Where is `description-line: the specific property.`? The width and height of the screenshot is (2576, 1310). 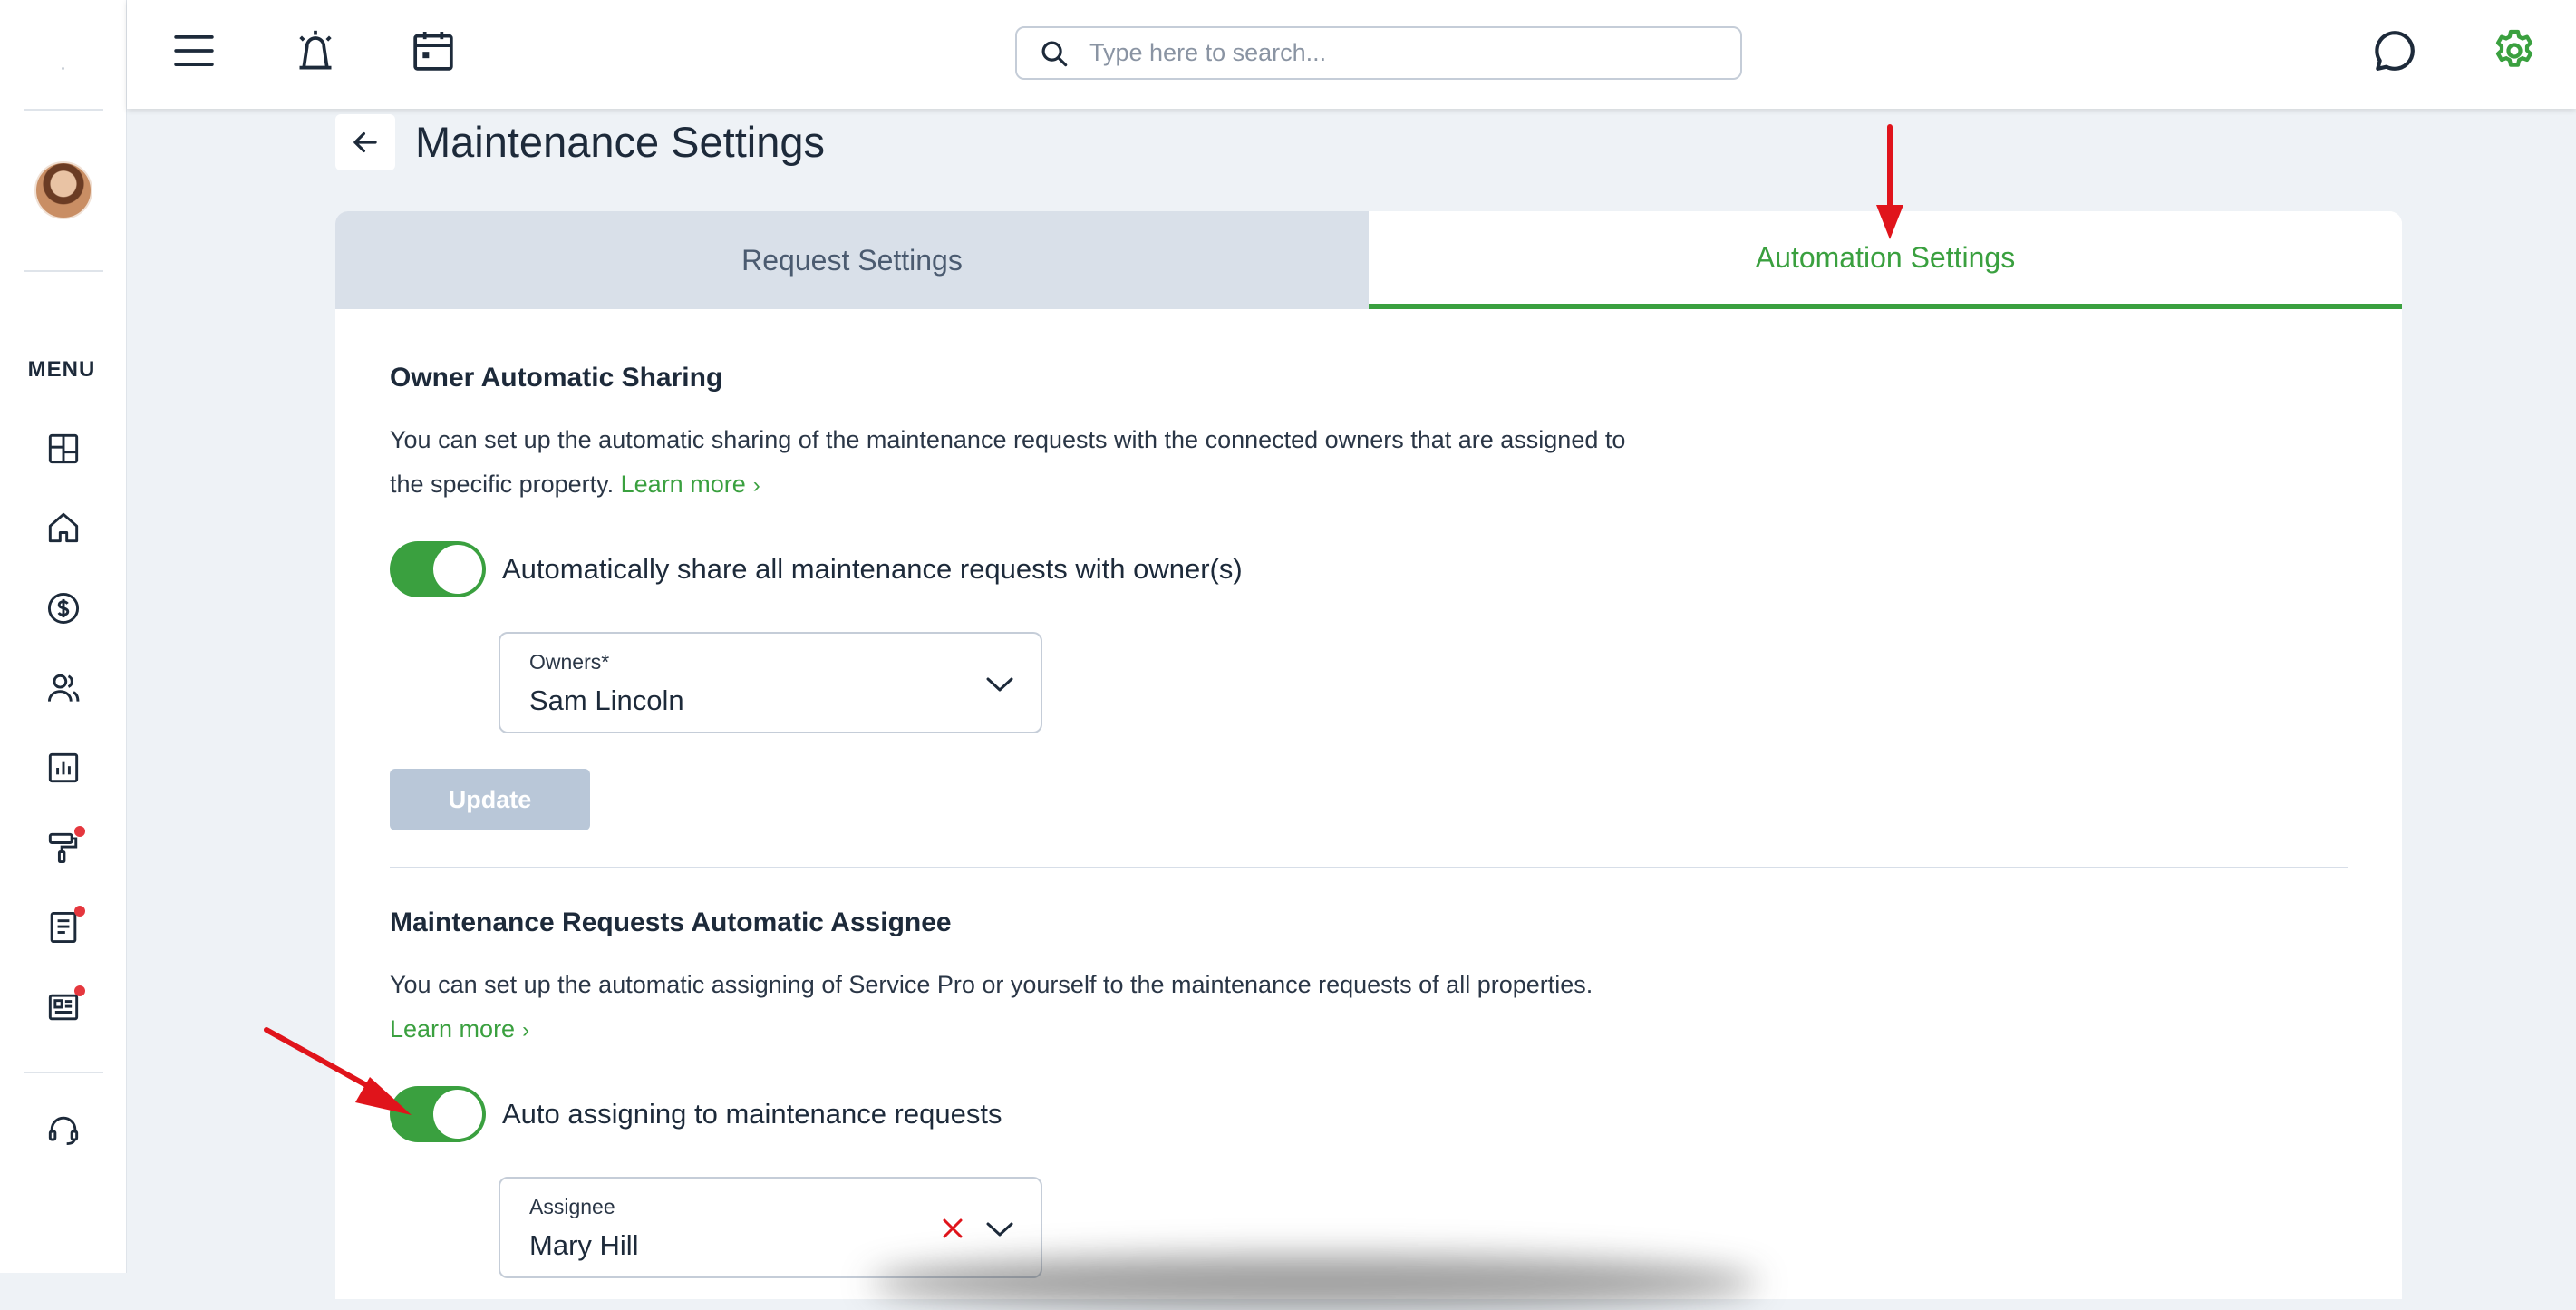 description-line: the specific property. is located at coordinates (502, 485).